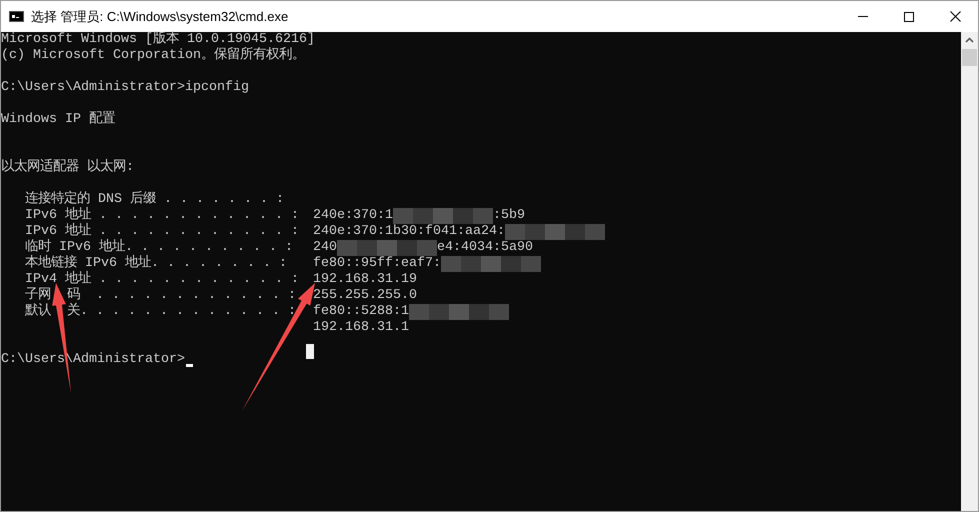 The height and width of the screenshot is (512, 979). Describe the element at coordinates (153, 56) in the screenshot. I see `console-line: (c) Microsoft Corporation。保留所有权利。` at that location.